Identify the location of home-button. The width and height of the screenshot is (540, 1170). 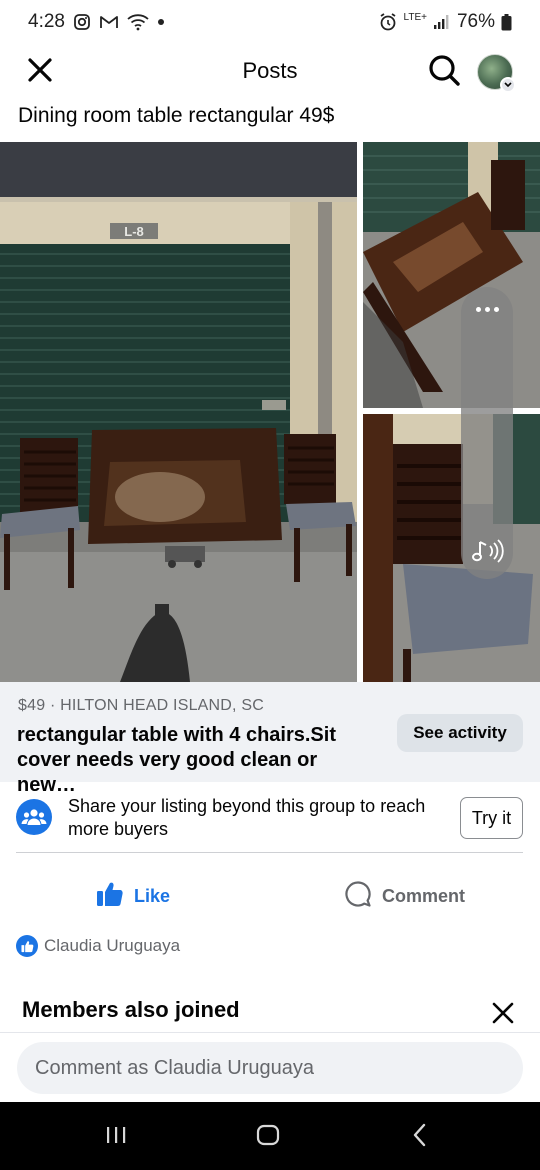
(268, 1137).